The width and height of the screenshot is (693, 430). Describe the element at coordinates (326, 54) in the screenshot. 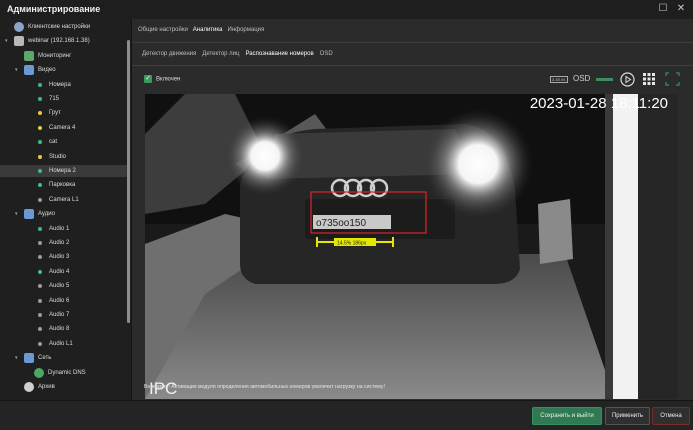

I see `subtab-3: OSD` at that location.